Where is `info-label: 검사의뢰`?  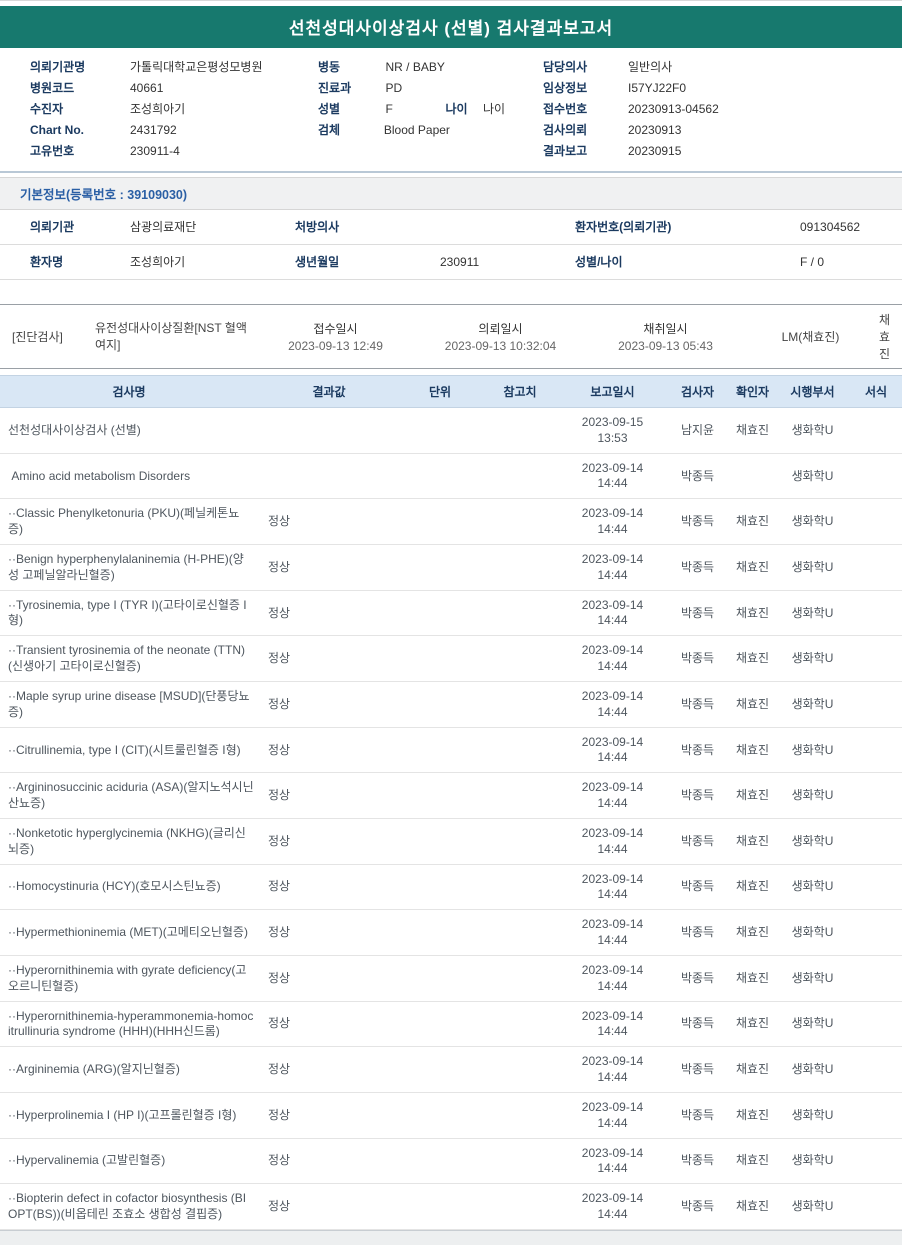 info-label: 검사의뢰 is located at coordinates (565, 130).